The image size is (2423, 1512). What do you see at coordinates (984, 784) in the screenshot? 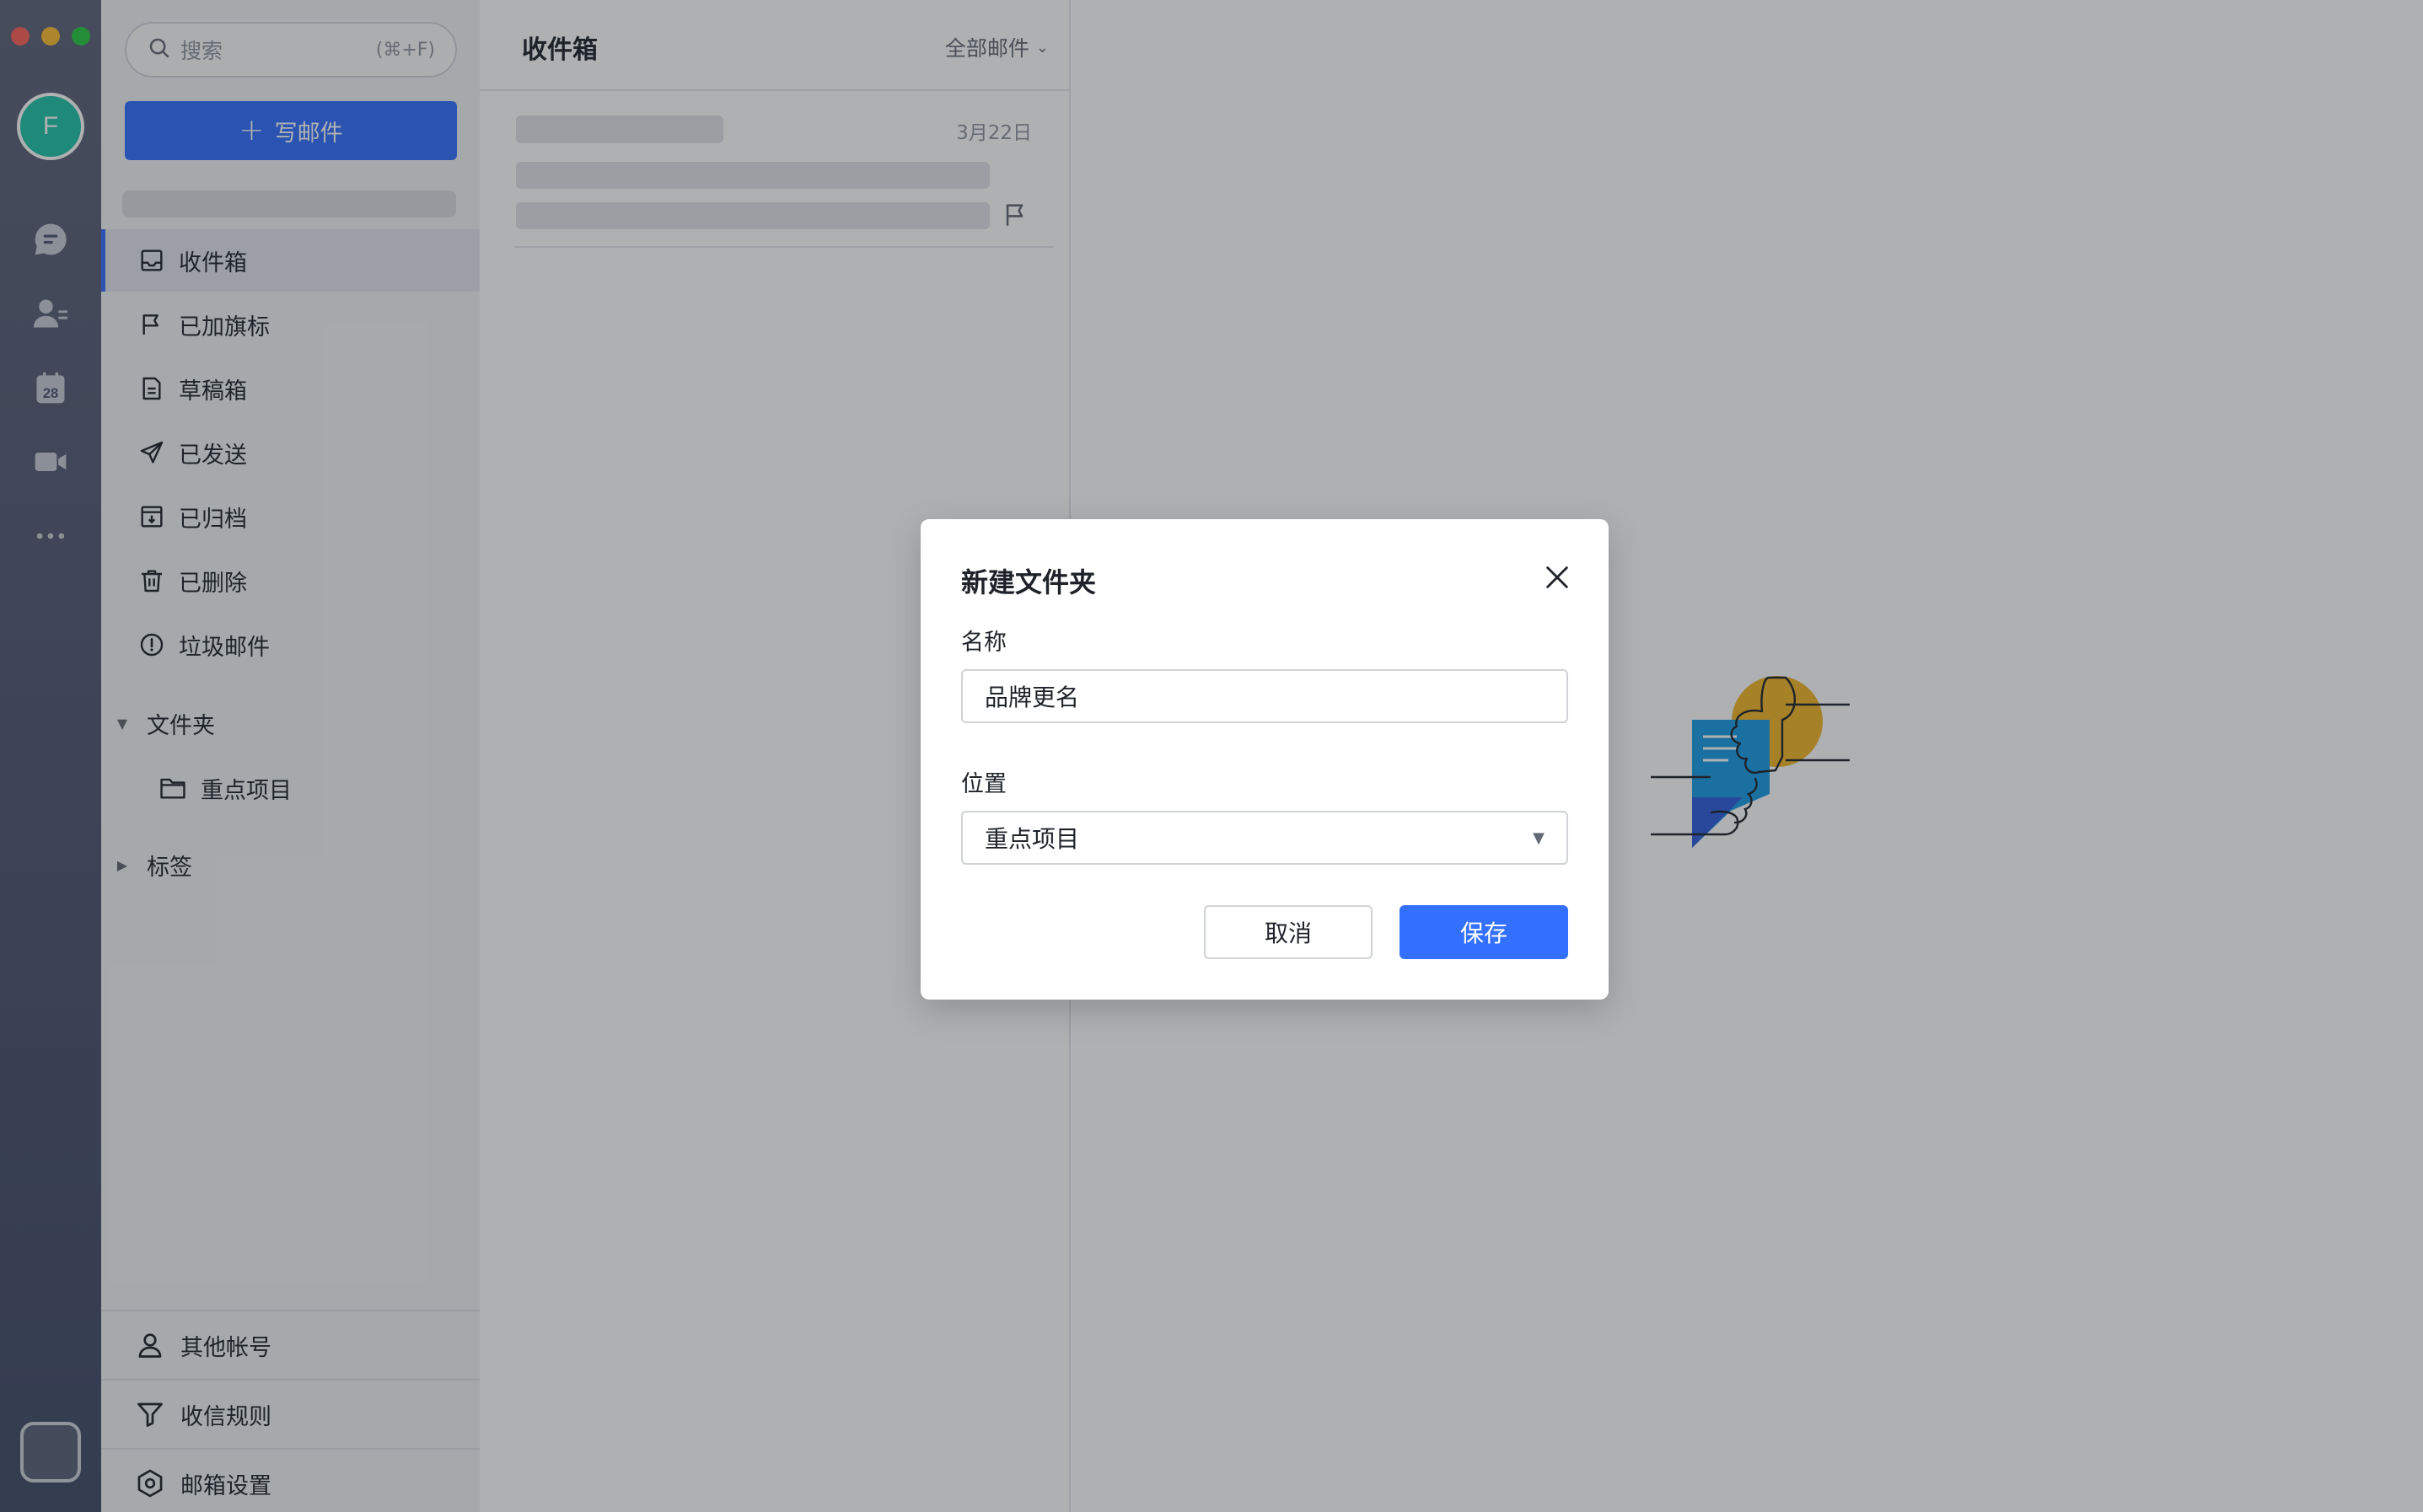
I see `location-field-label: 位置` at bounding box center [984, 784].